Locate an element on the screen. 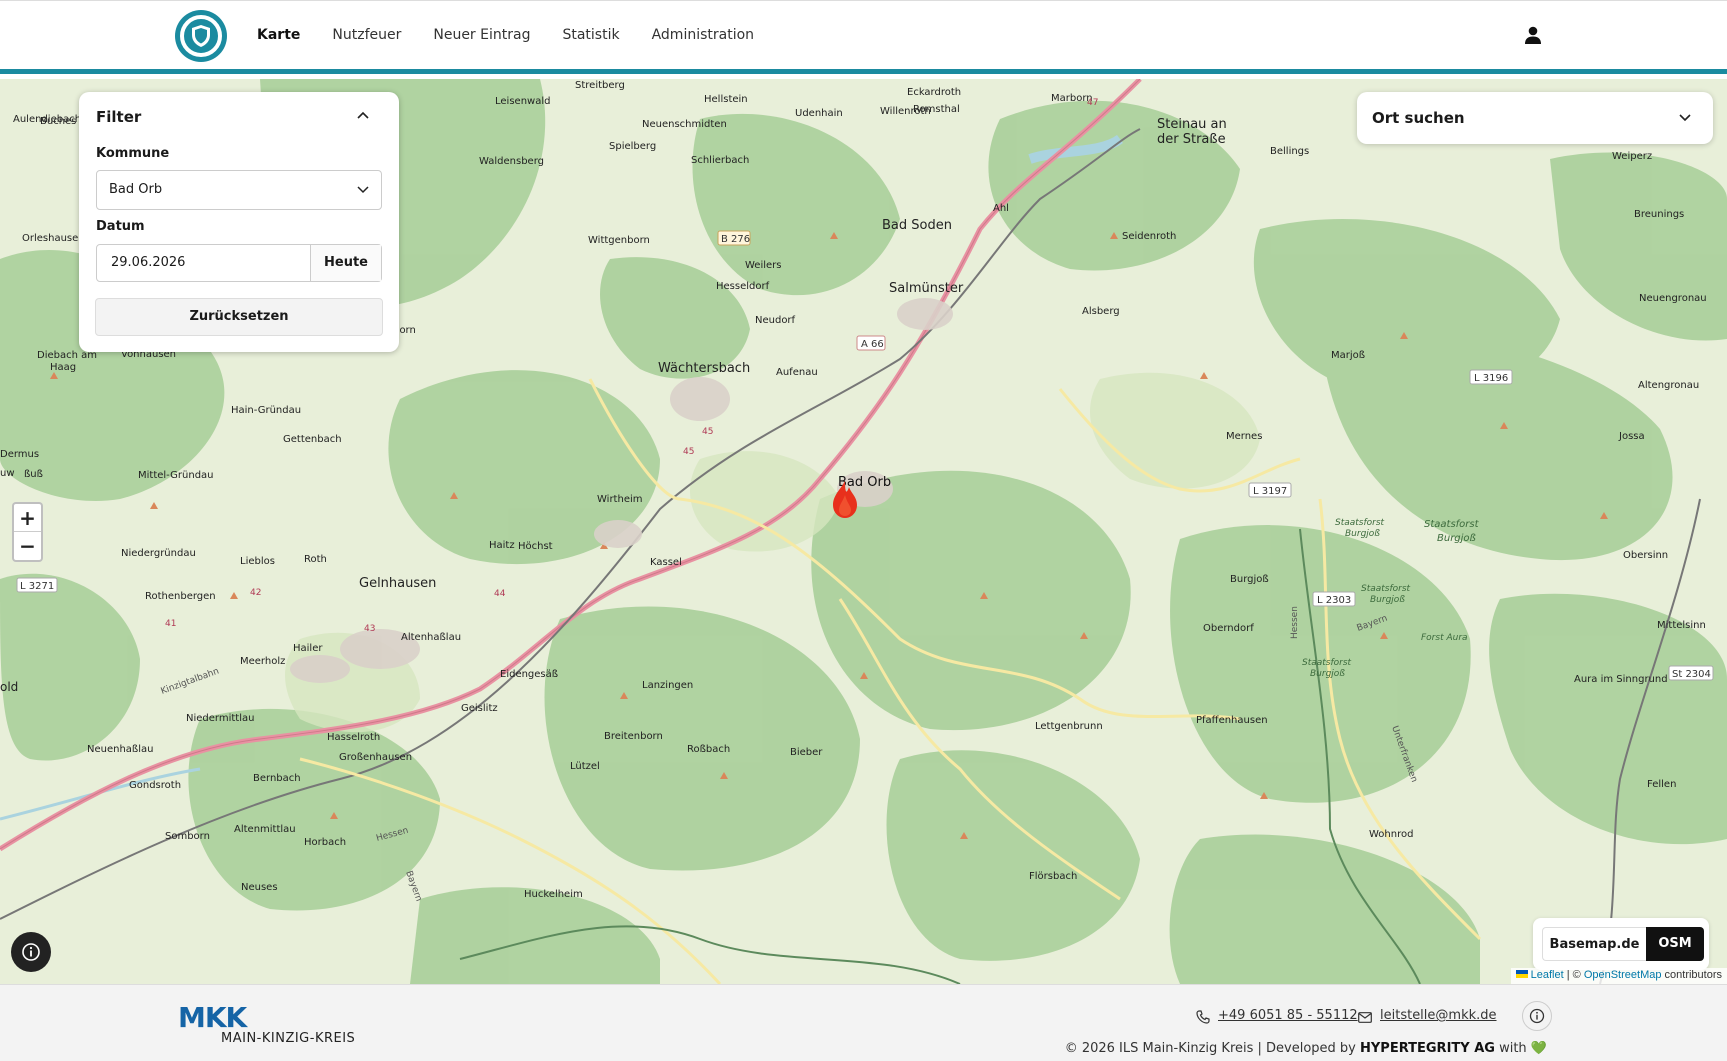 The image size is (1727, 1061). svg-text: Oberndorf is located at coordinates (1228, 628).